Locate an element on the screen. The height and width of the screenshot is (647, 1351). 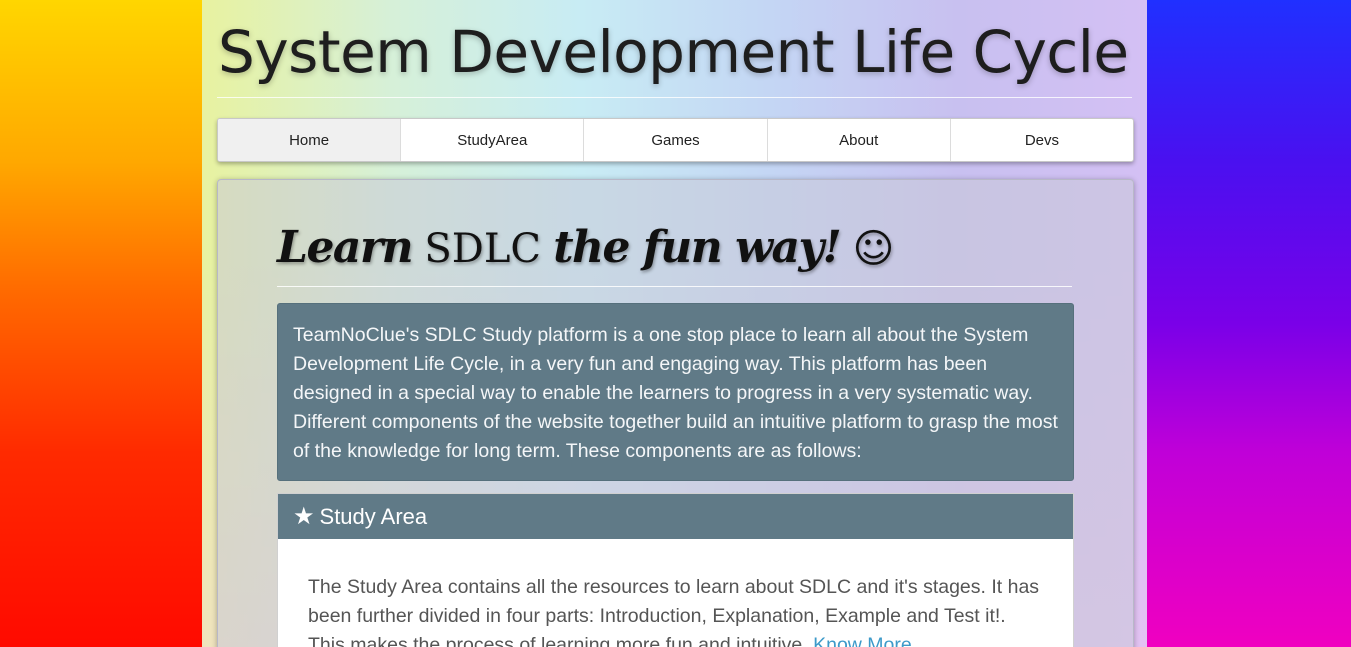
main-navbar: Home StudyArea Games About Devs is located at coordinates (675, 140).